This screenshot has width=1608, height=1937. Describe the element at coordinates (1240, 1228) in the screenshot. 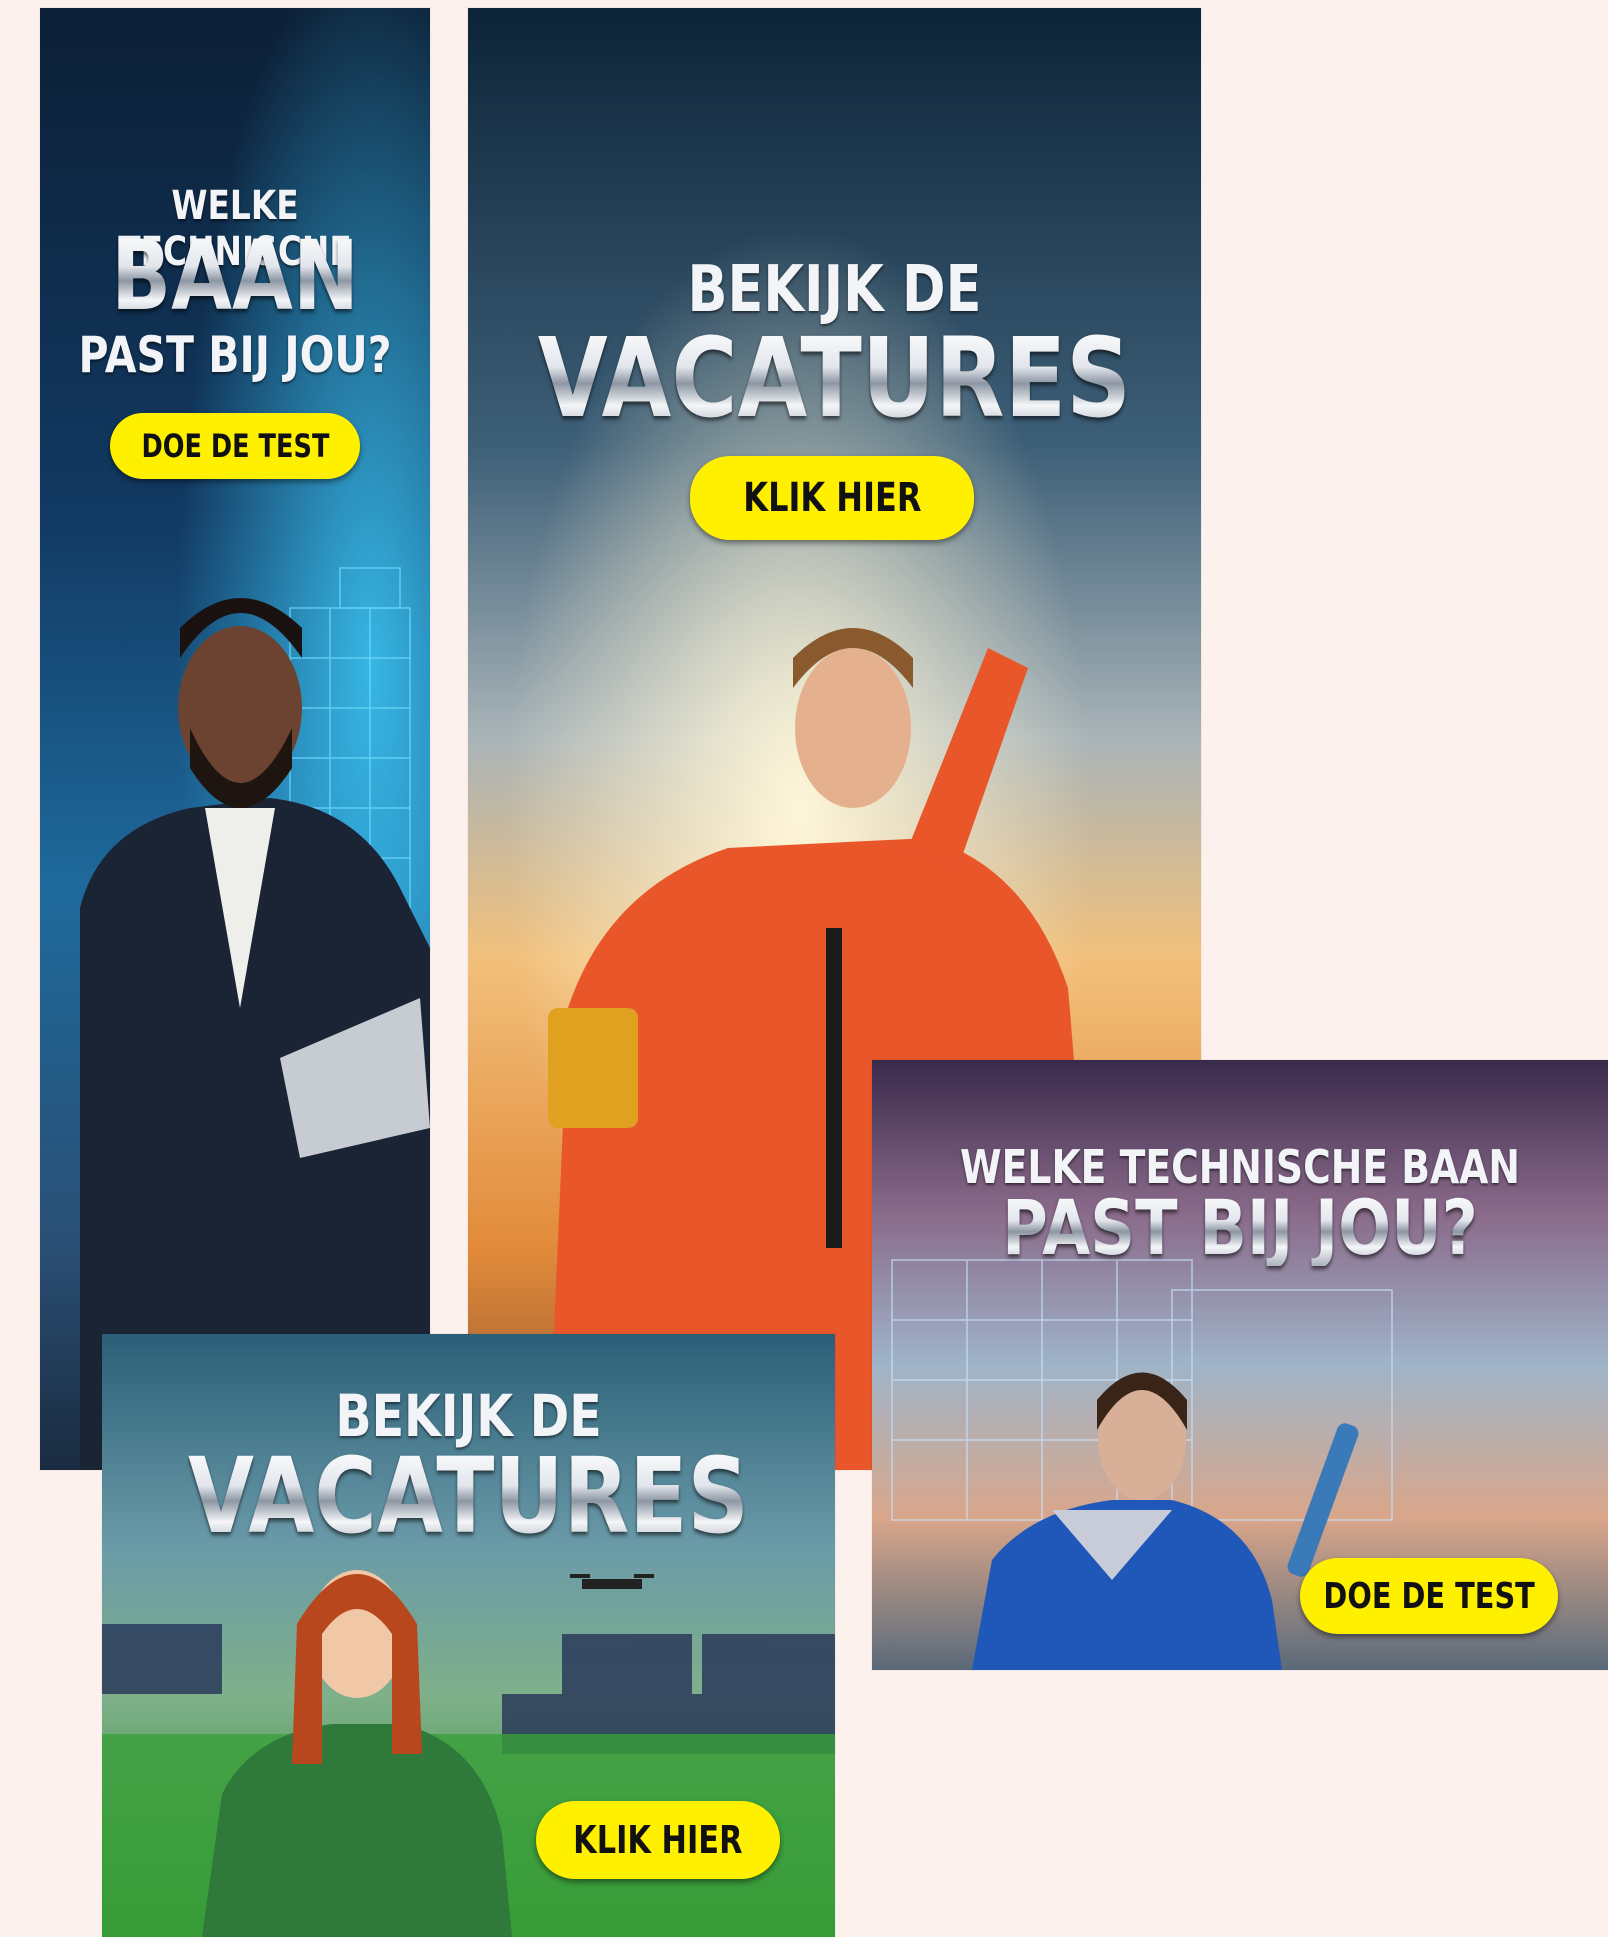

I see `headline-line-2: PAST BIJ JOU?` at that location.